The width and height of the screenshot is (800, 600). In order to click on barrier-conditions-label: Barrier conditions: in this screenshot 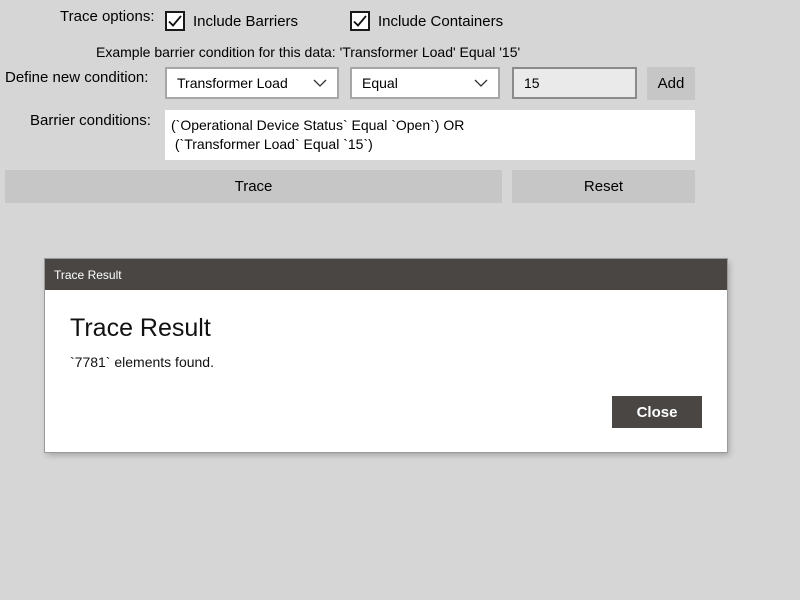, I will do `click(90, 120)`.